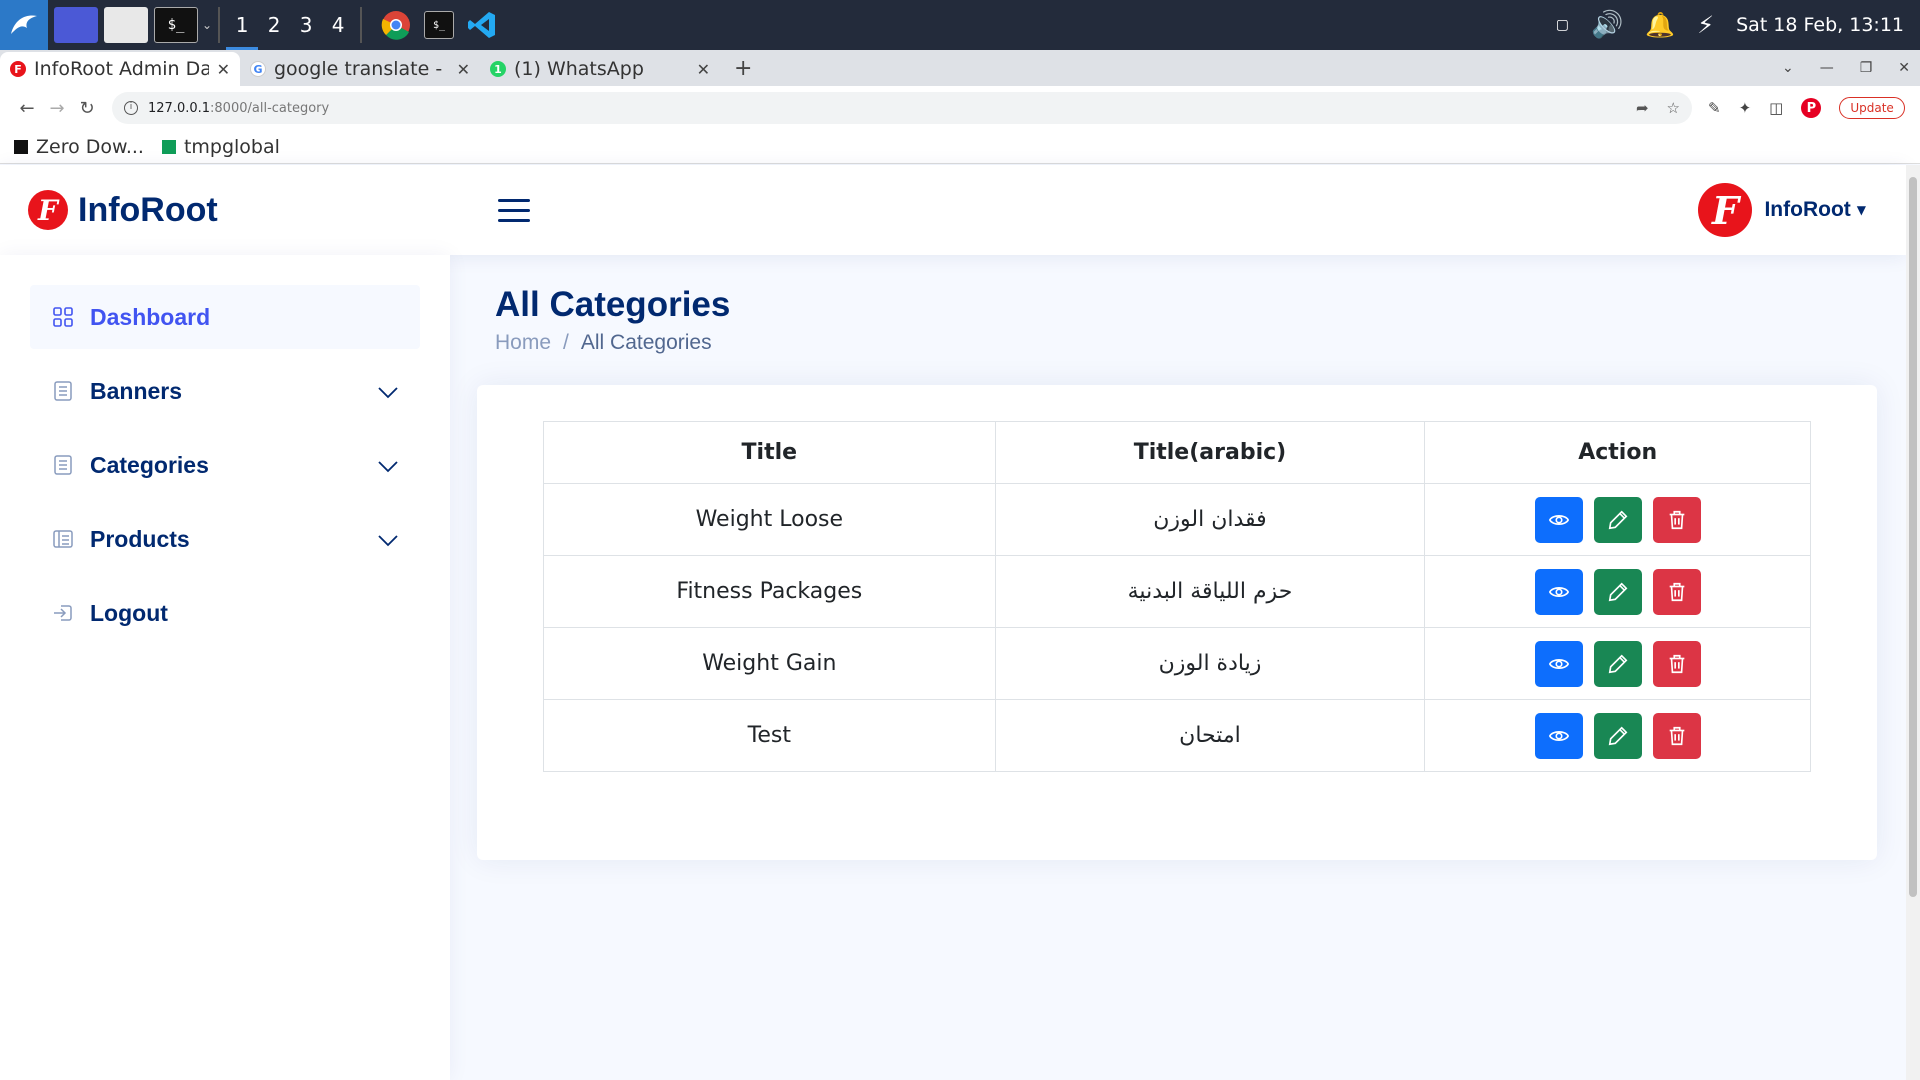 The height and width of the screenshot is (1080, 1920). What do you see at coordinates (225, 465) in the screenshot?
I see `sidebar-item-categories: Categories` at bounding box center [225, 465].